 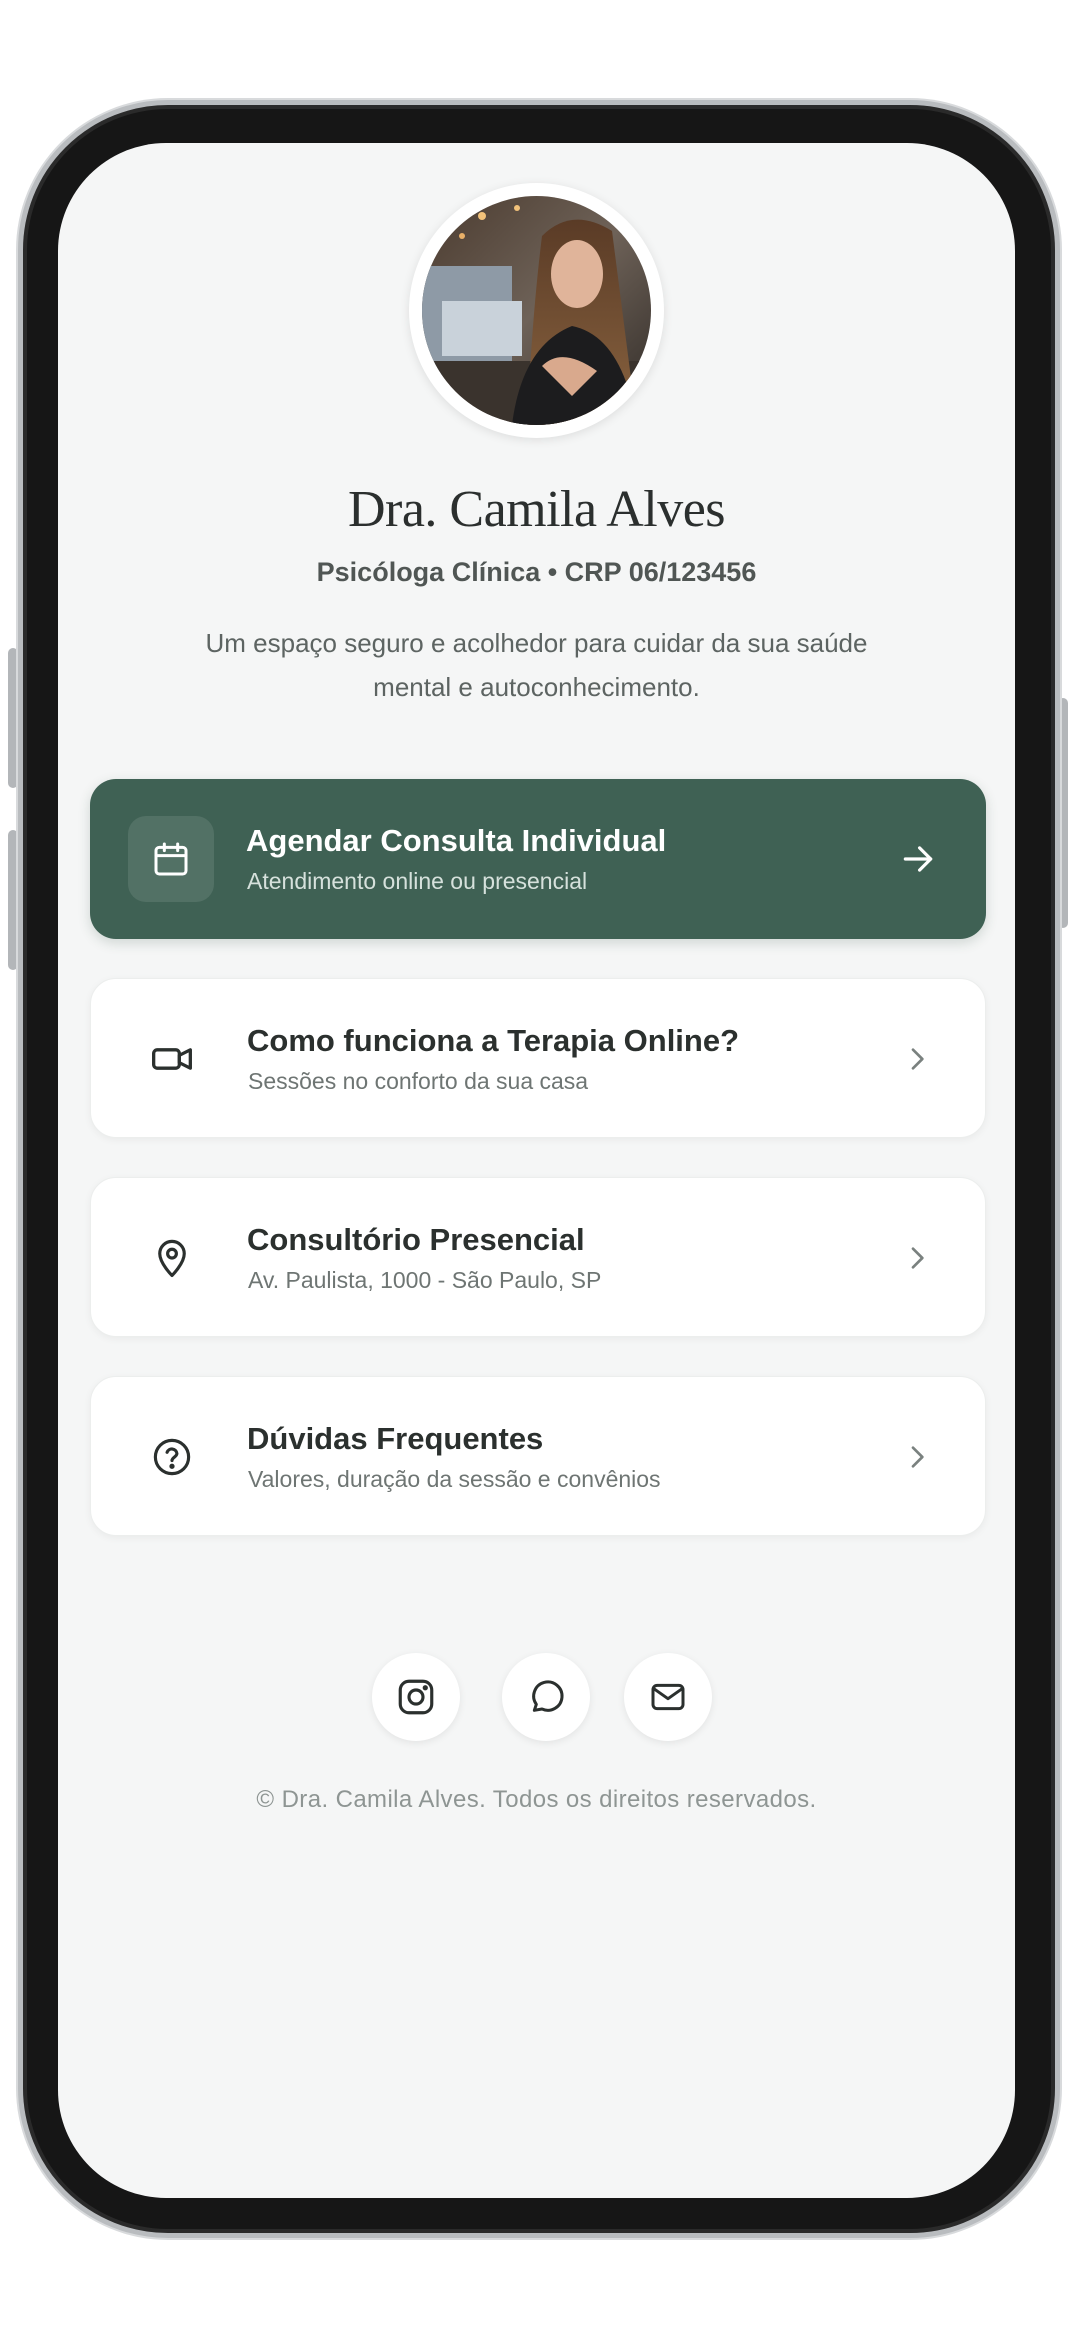 I want to click on link-subtitle: Sessões no conforto da sua casa, so click(x=418, y=1081).